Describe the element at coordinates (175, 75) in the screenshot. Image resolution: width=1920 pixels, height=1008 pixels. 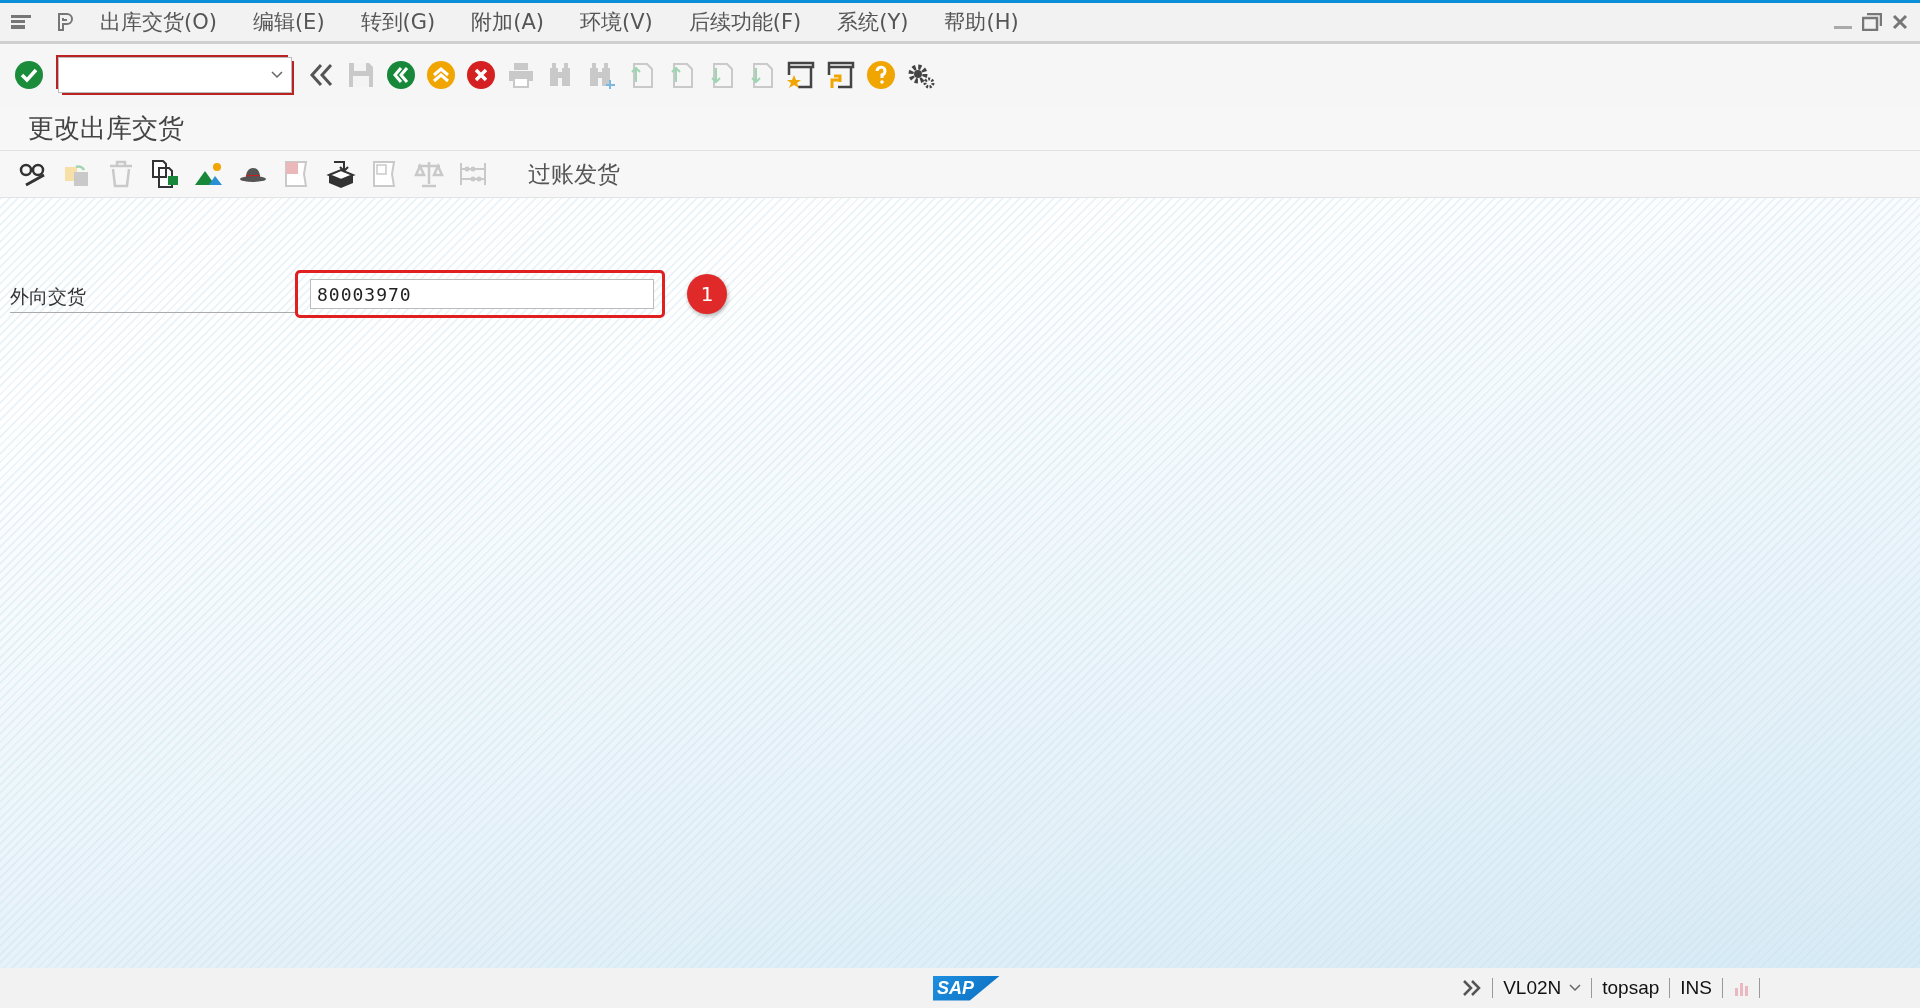
I see `command-field` at that location.